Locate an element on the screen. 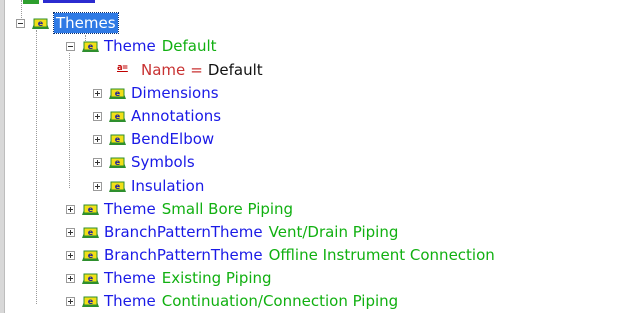  tree-node-themes: e Themes is located at coordinates (67, 23).